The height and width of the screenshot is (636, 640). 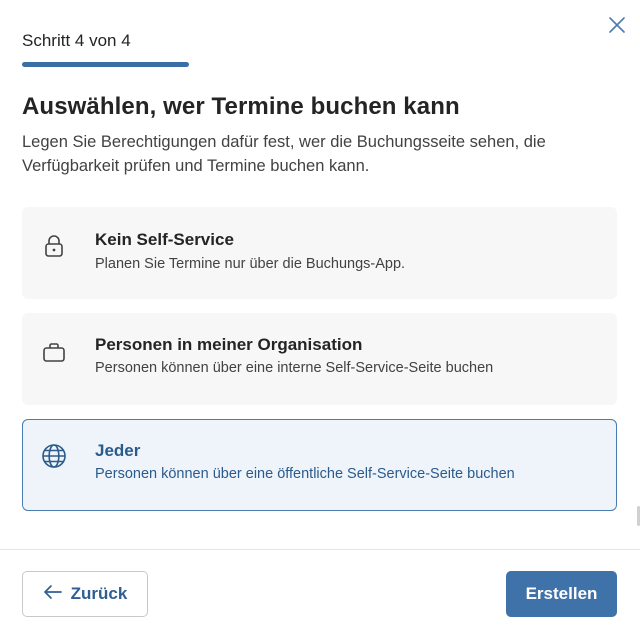 I want to click on lock-icon, so click(x=54, y=246).